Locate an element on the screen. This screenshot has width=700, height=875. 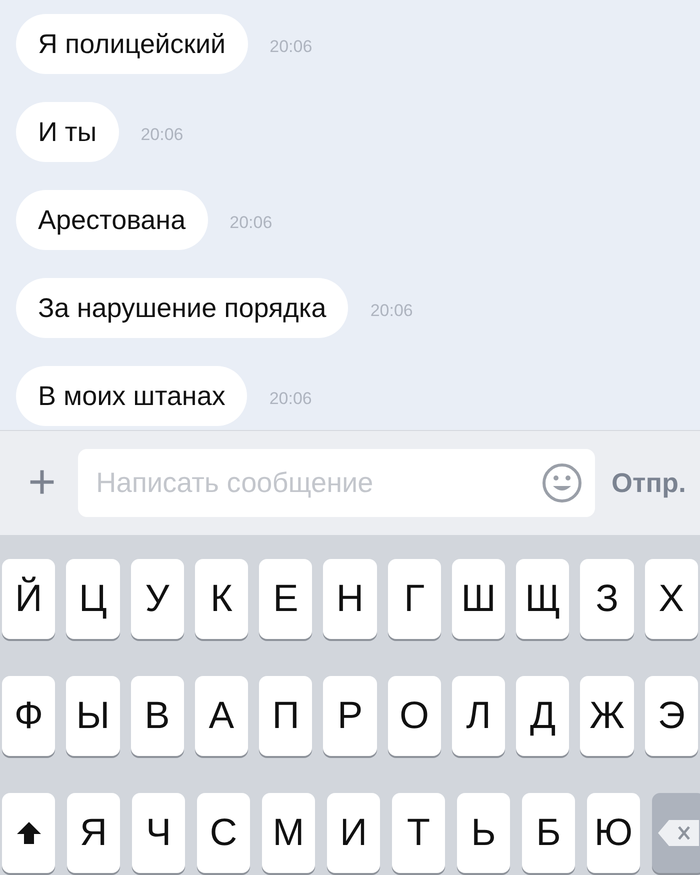
shift-arrow-icon is located at coordinates (29, 833).